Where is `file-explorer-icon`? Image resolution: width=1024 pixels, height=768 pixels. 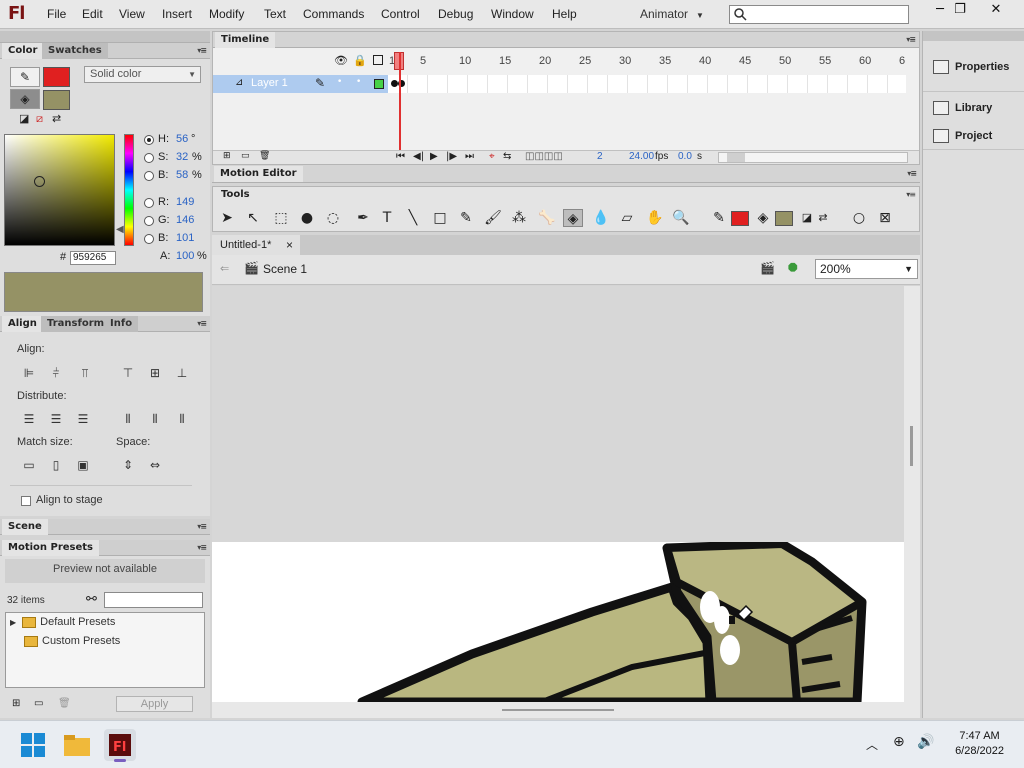 file-explorer-icon is located at coordinates (77, 745).